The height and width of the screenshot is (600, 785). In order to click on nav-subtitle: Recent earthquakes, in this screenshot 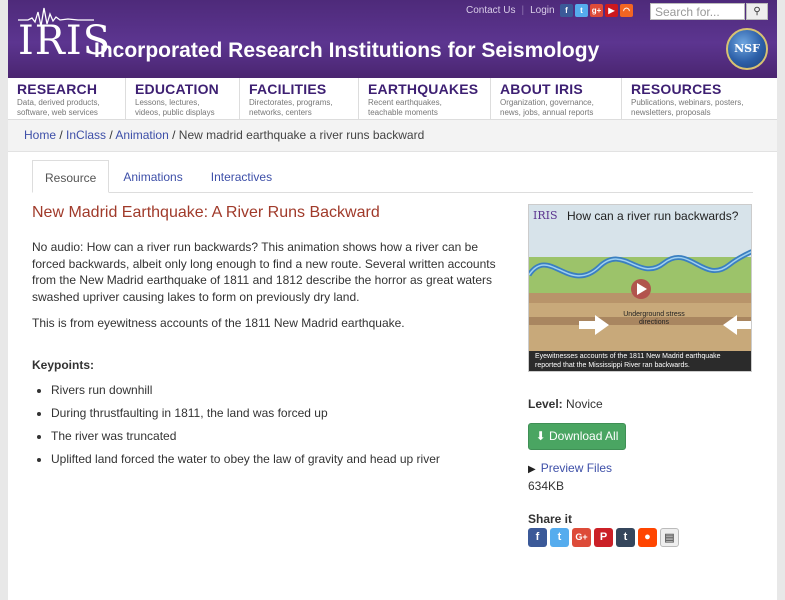, I will do `click(405, 102)`.